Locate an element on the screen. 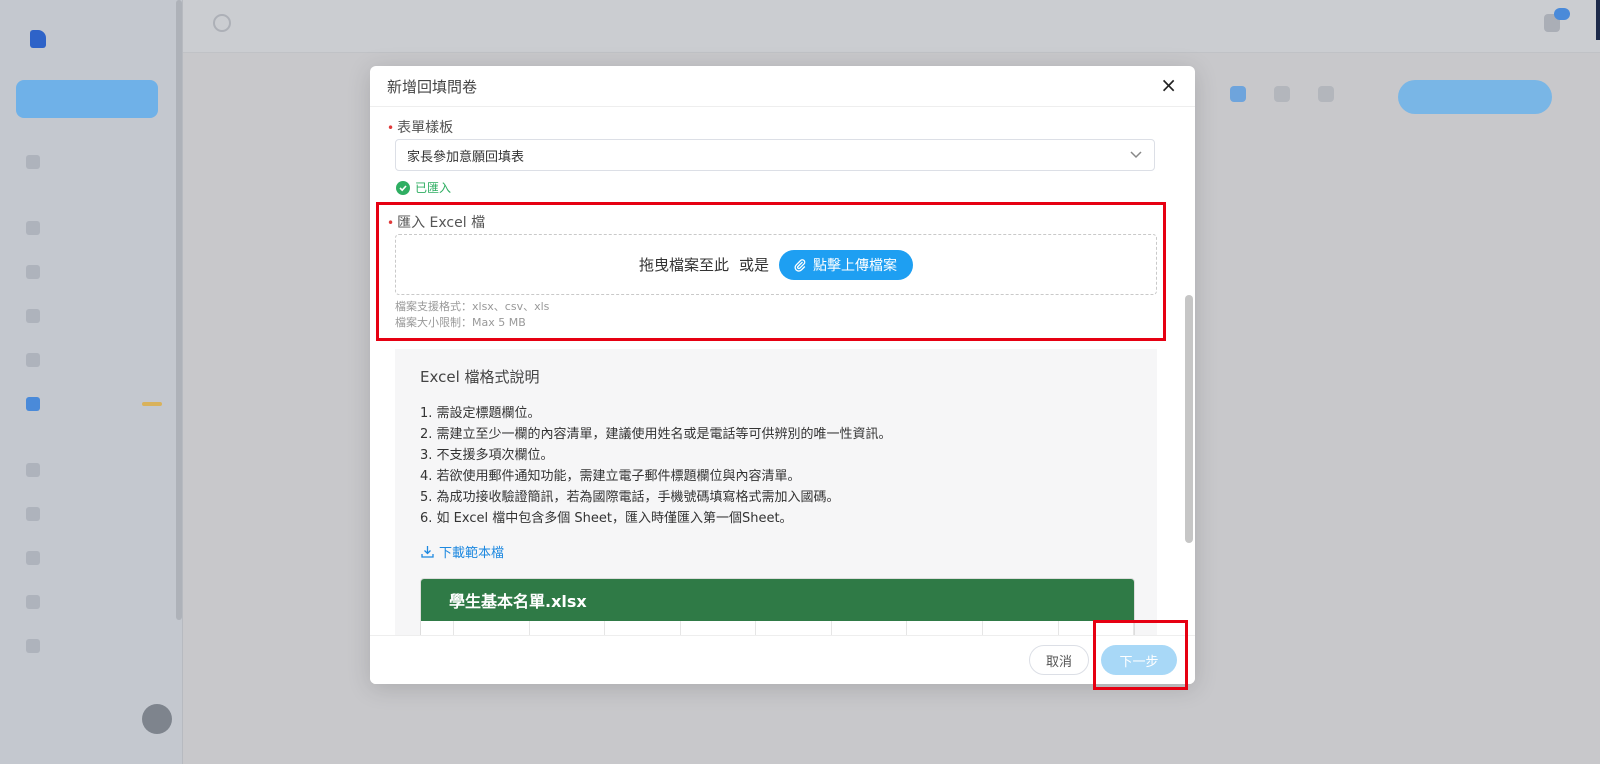 The image size is (1600, 764). drag-text: 拖曳檔案至此 is located at coordinates (683, 265).